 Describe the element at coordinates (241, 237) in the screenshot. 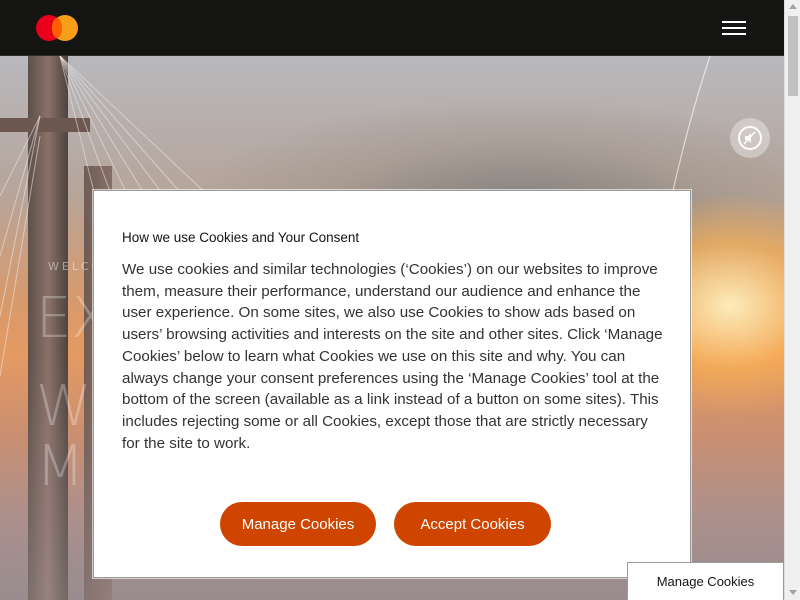

I see `dialog-title: How we use Cookies and Your Consent` at that location.